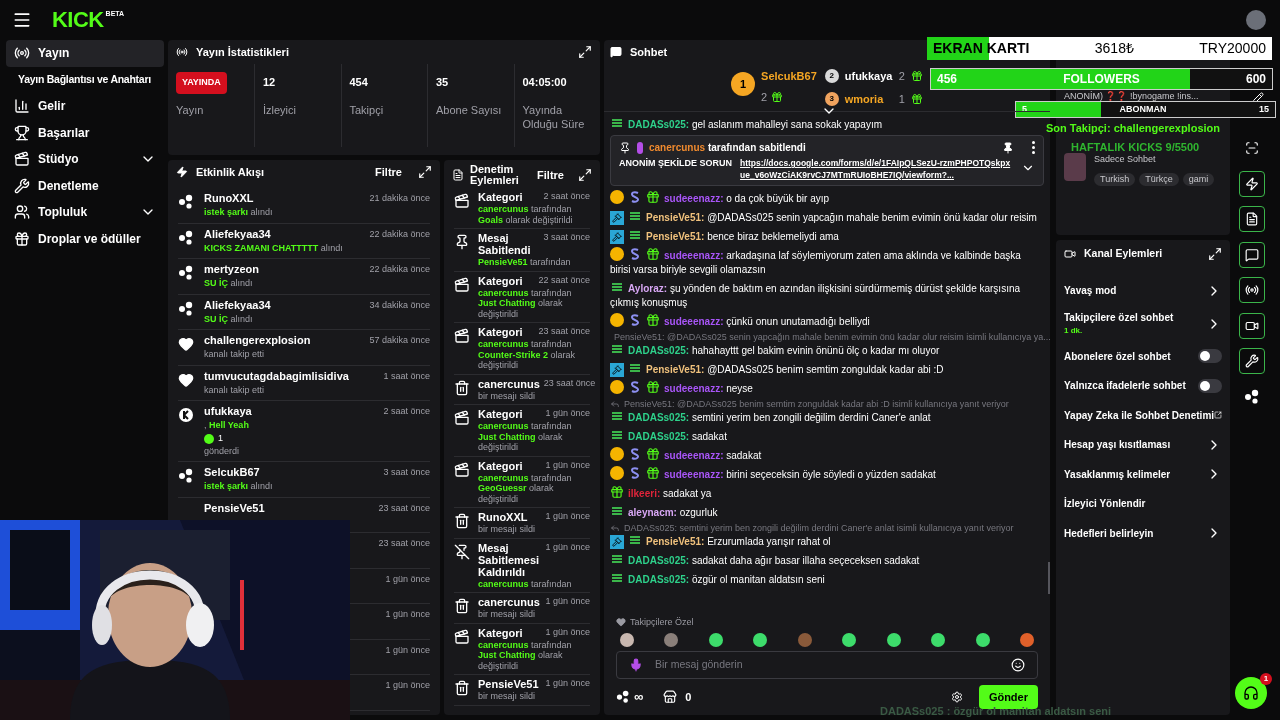 Image resolution: width=1280 pixels, height=720 pixels. I want to click on user-name: SelcukB67, so click(289, 472).